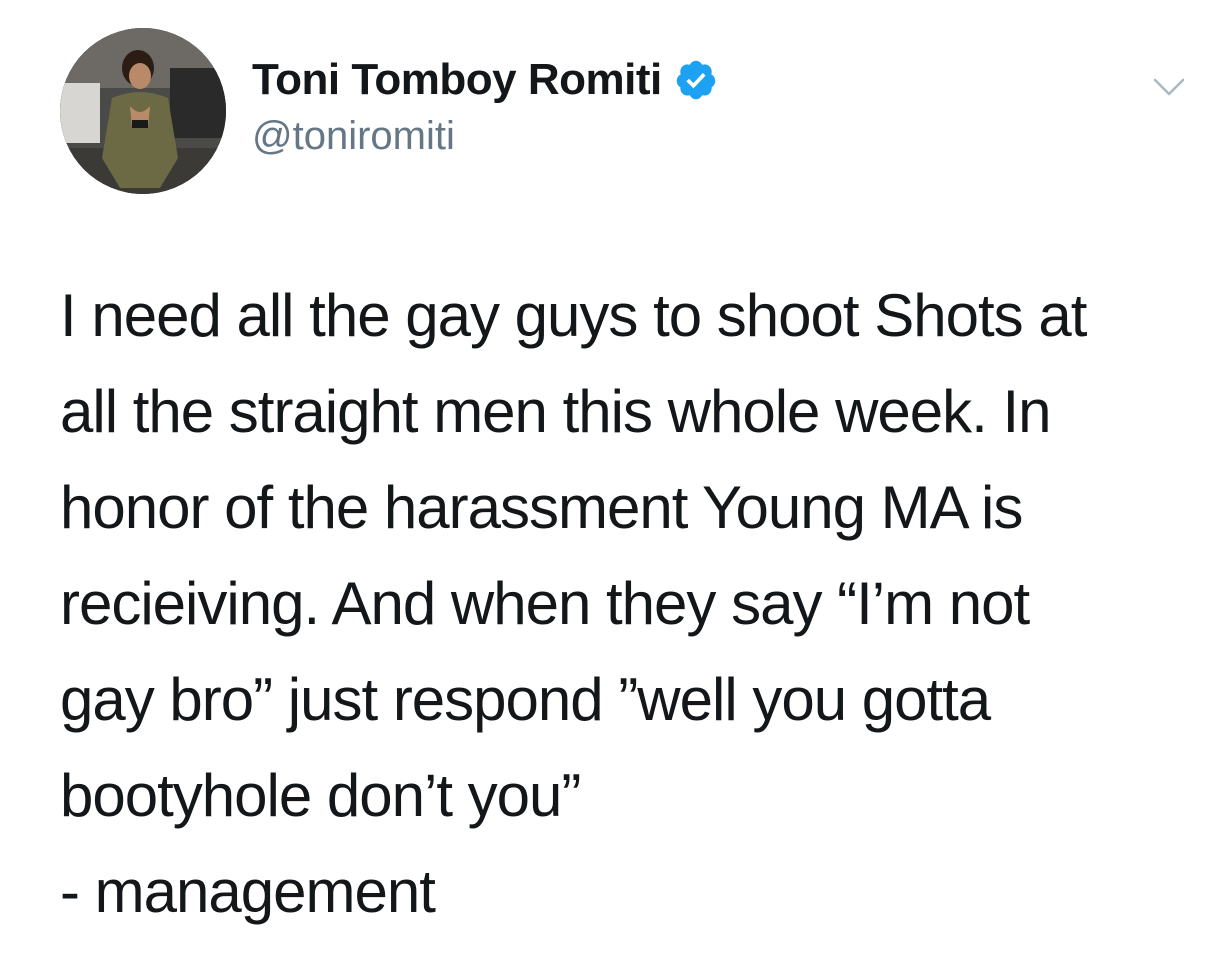 Image resolution: width=1218 pixels, height=972 pixels. What do you see at coordinates (320, 795) in the screenshot?
I see `tweet-text-line: bootyhole don’t you”` at bounding box center [320, 795].